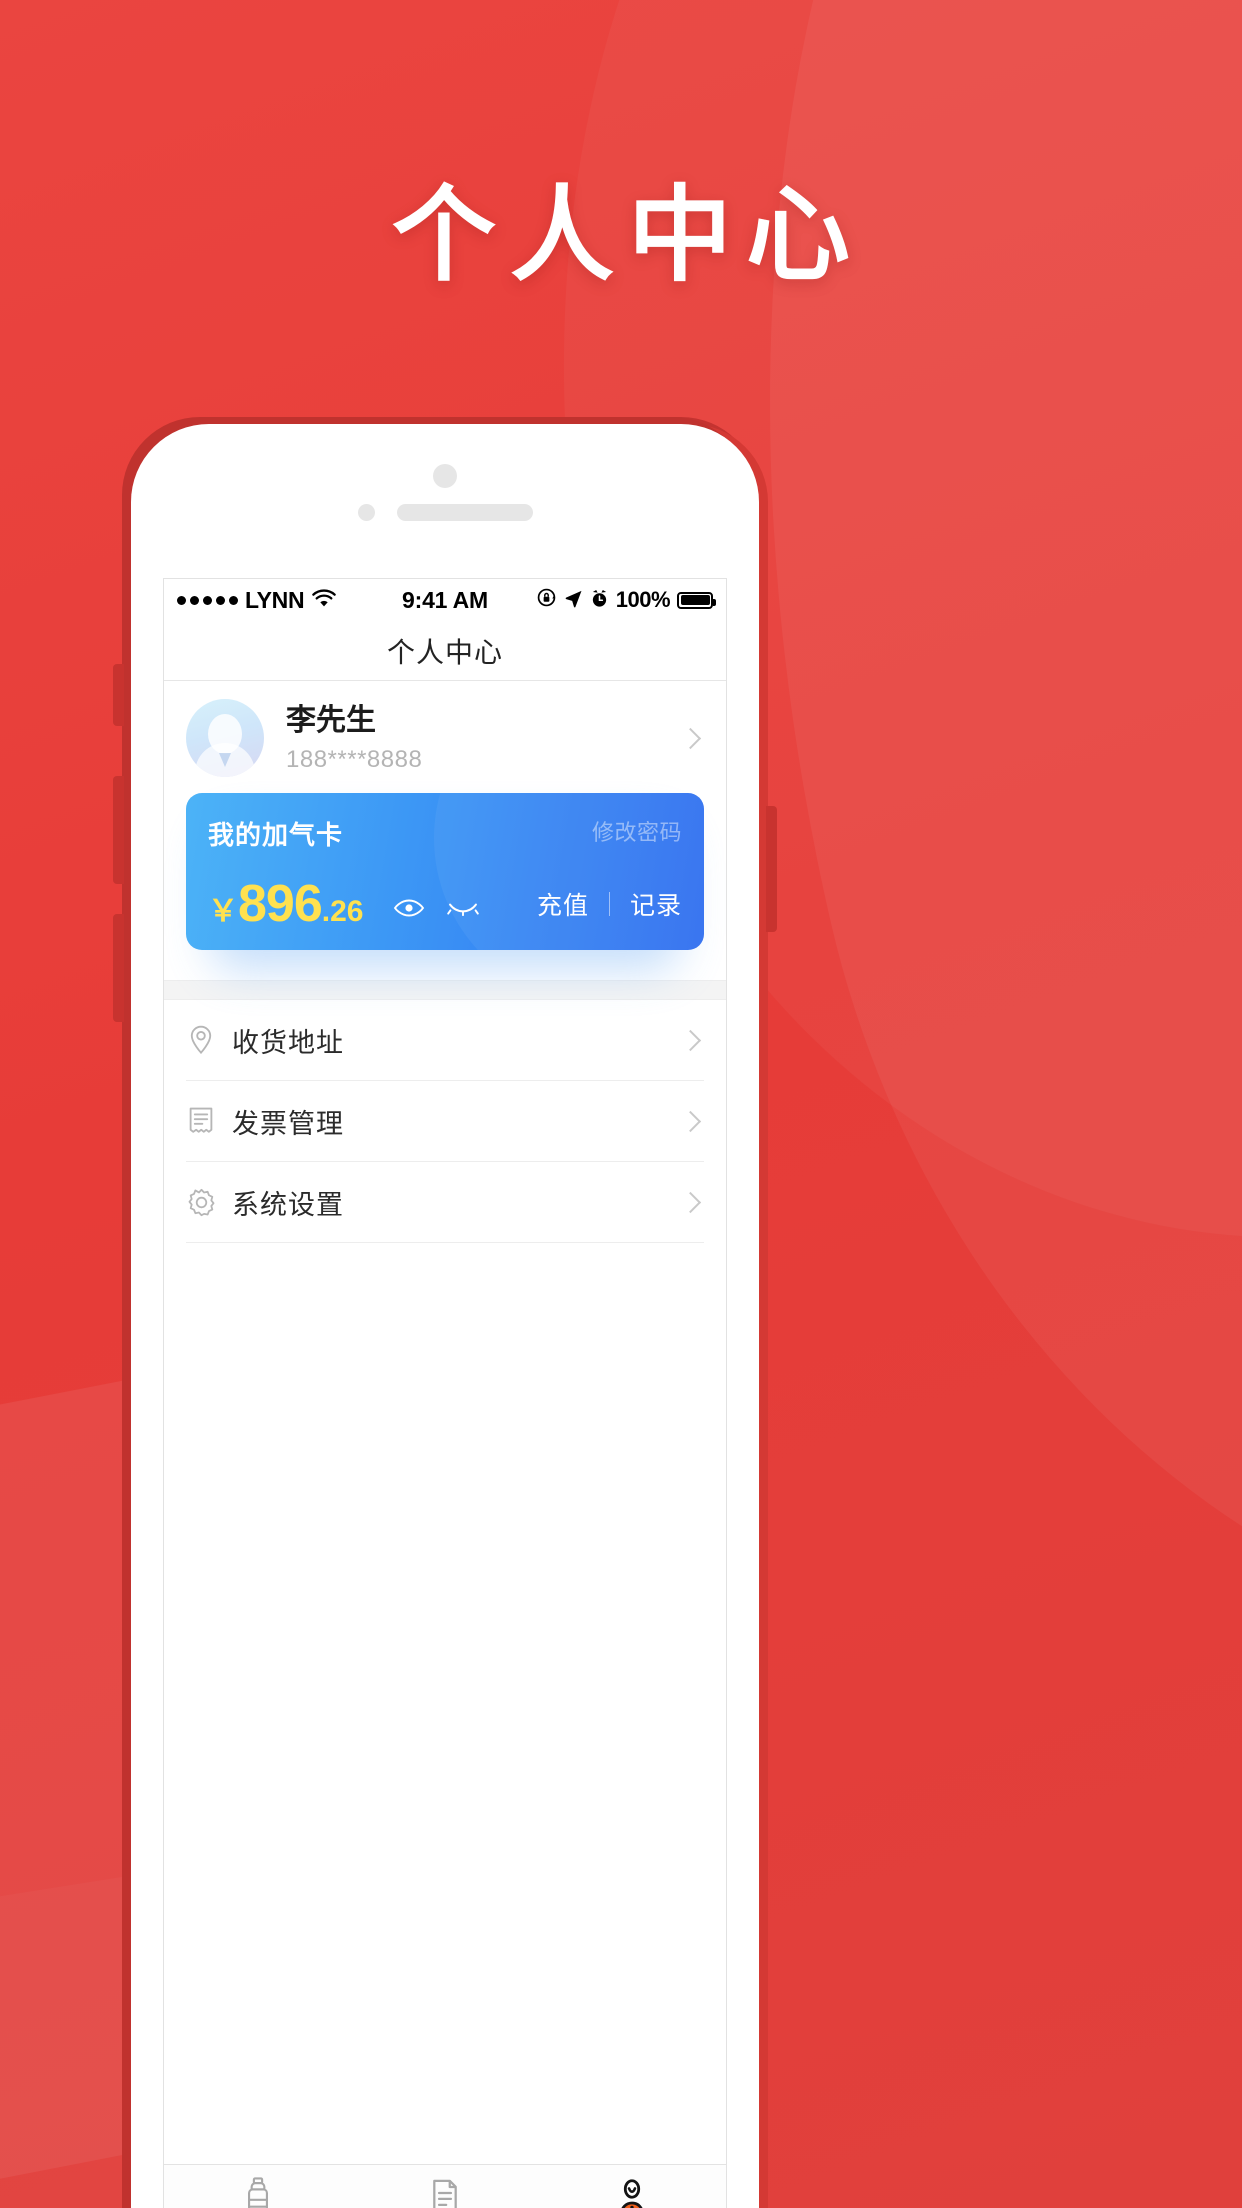 The width and height of the screenshot is (1242, 2208). I want to click on tab-orders: 订单, so click(444, 2186).